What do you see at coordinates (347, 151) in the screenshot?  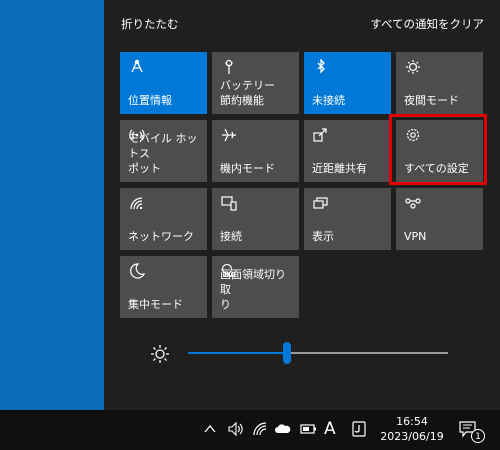 I see `tile-nearby-share: 近距離共有` at bounding box center [347, 151].